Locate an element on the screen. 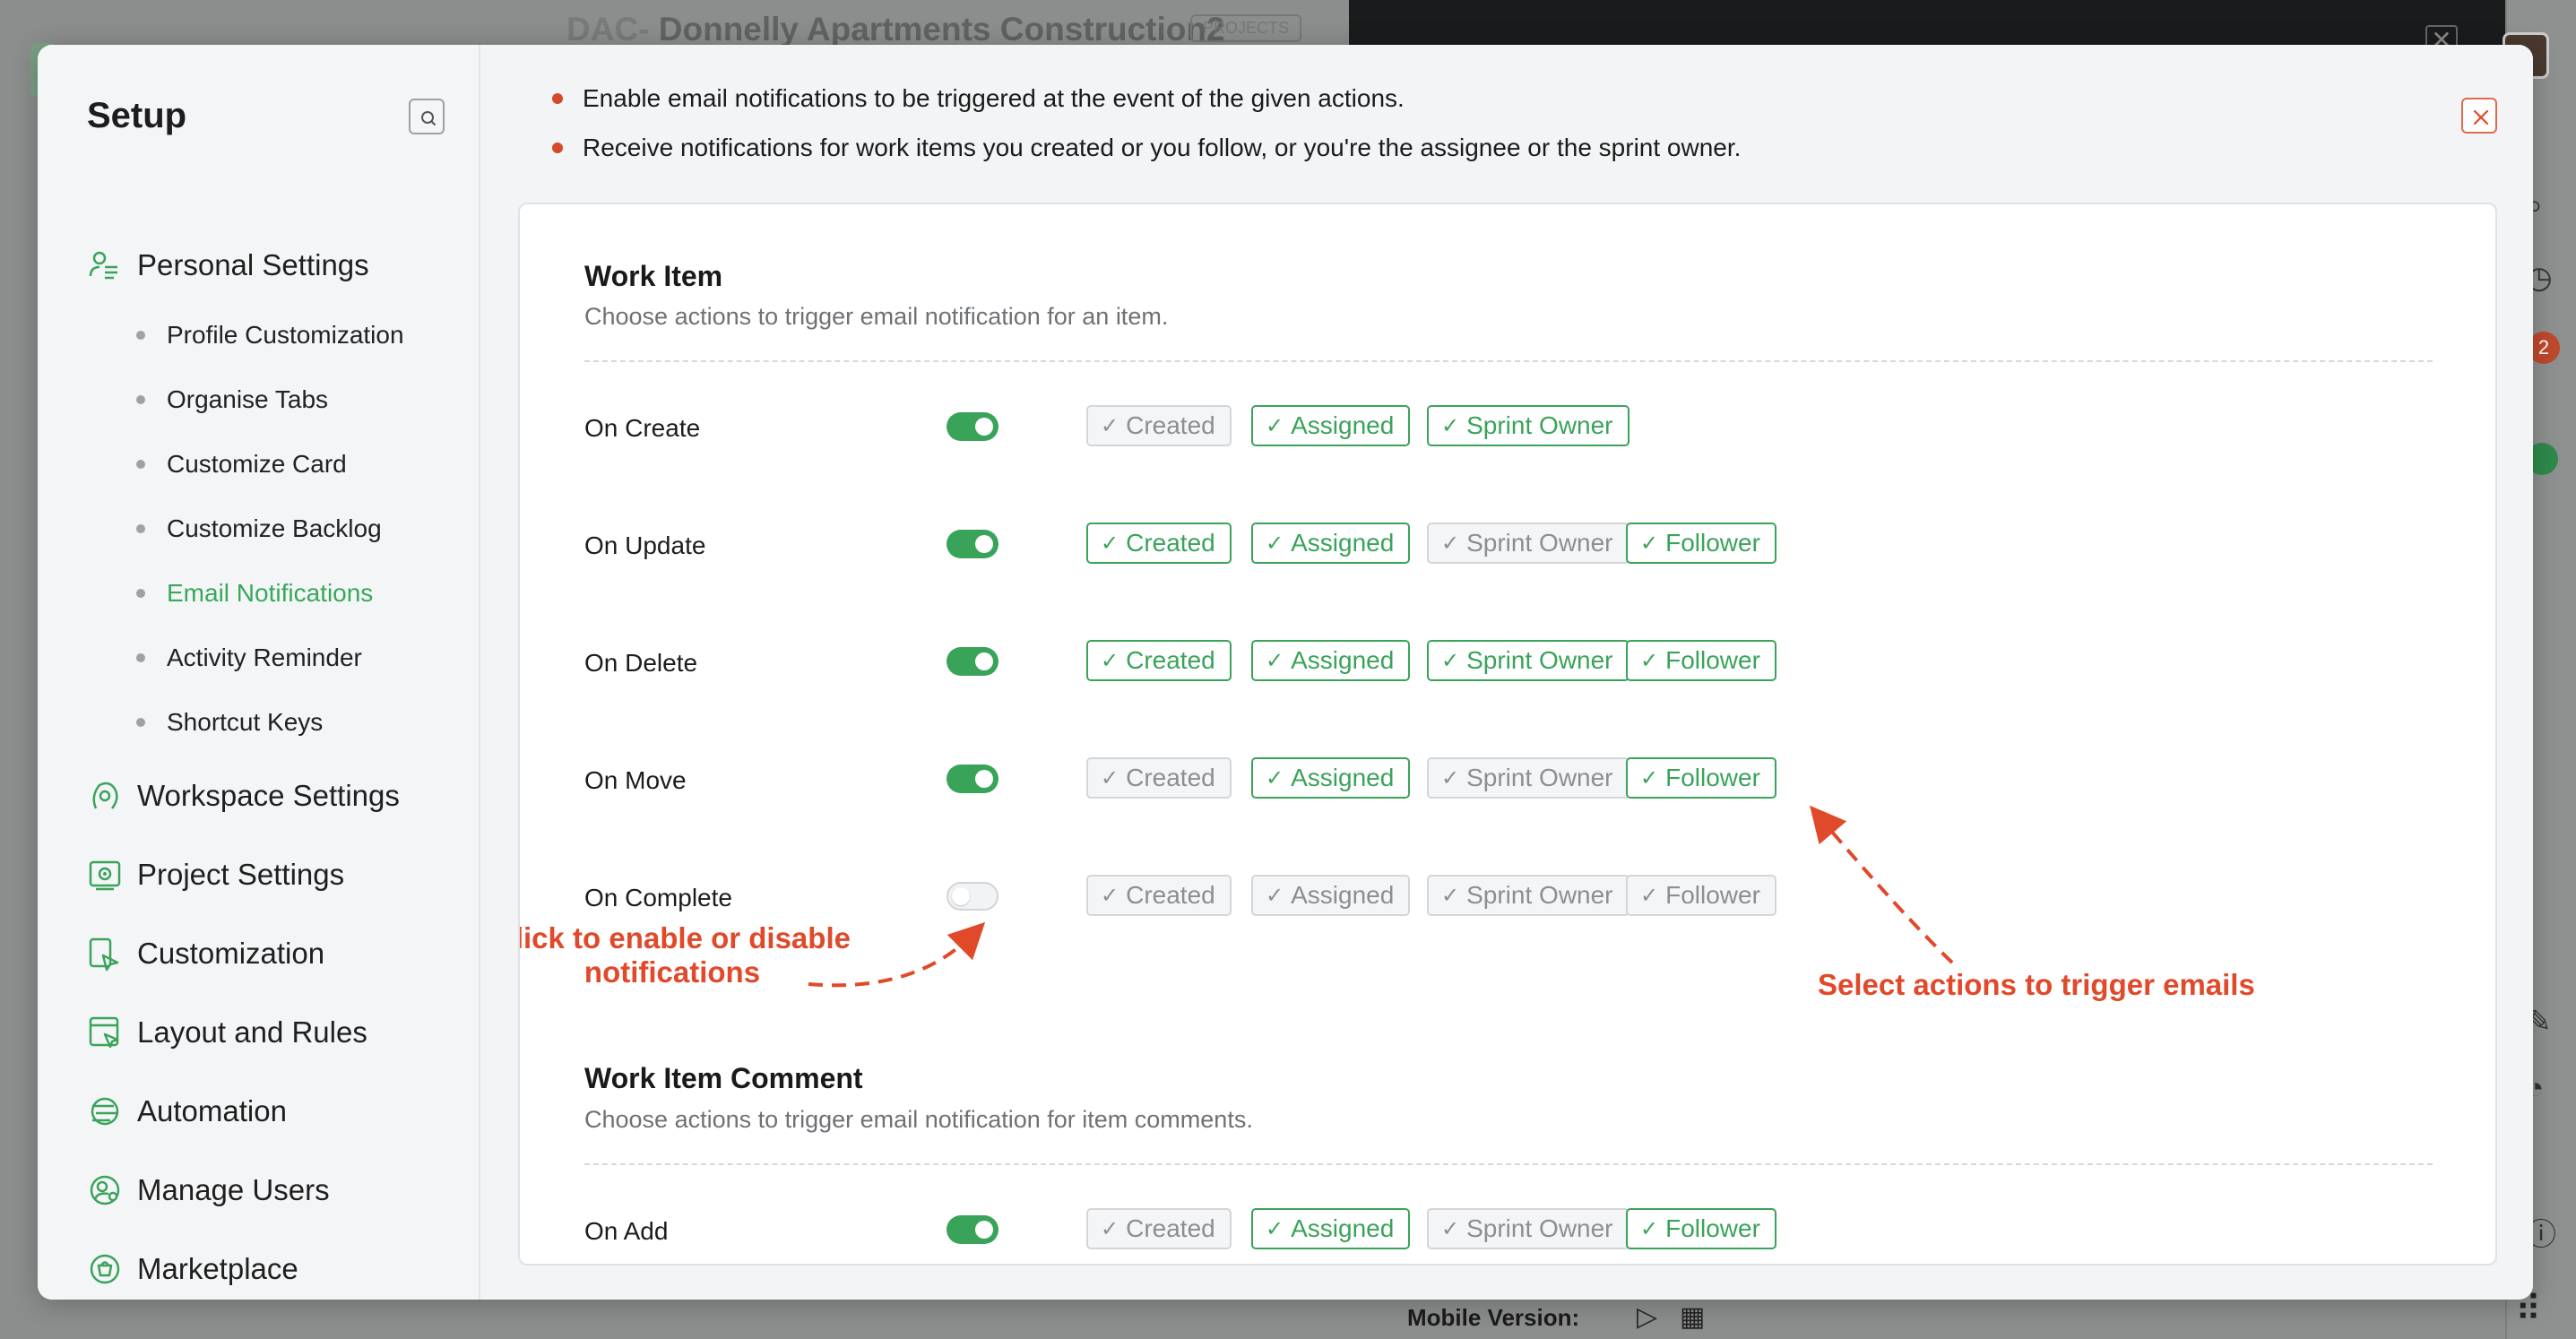  chip-on-update-sprint-owner: ✓ Sprint Owner is located at coordinates (1528, 543).